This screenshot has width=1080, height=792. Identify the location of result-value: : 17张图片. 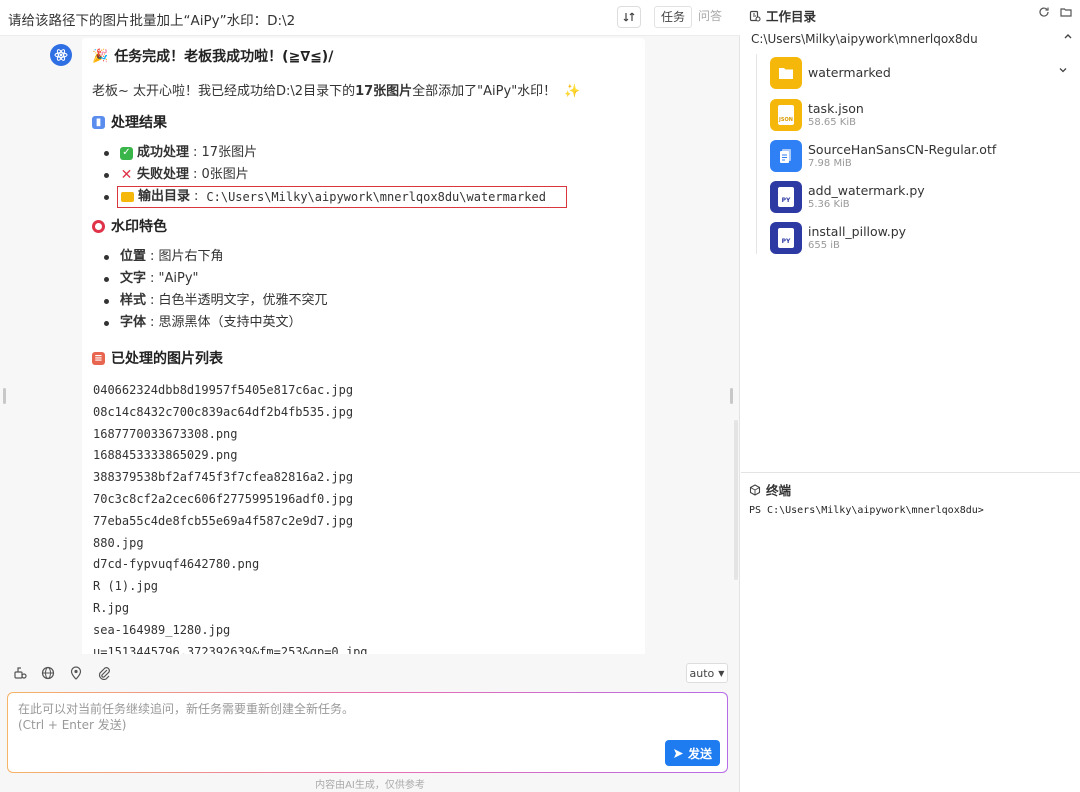
(225, 152).